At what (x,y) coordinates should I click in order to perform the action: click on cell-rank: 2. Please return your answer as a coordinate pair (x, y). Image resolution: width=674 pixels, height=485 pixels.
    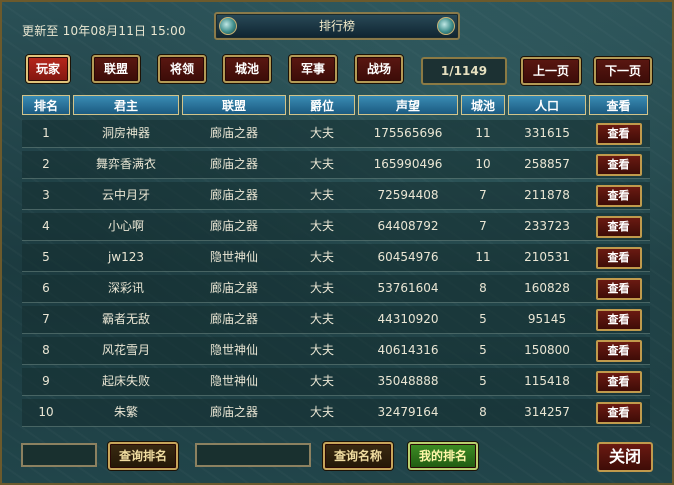
    Looking at the image, I should click on (46, 164).